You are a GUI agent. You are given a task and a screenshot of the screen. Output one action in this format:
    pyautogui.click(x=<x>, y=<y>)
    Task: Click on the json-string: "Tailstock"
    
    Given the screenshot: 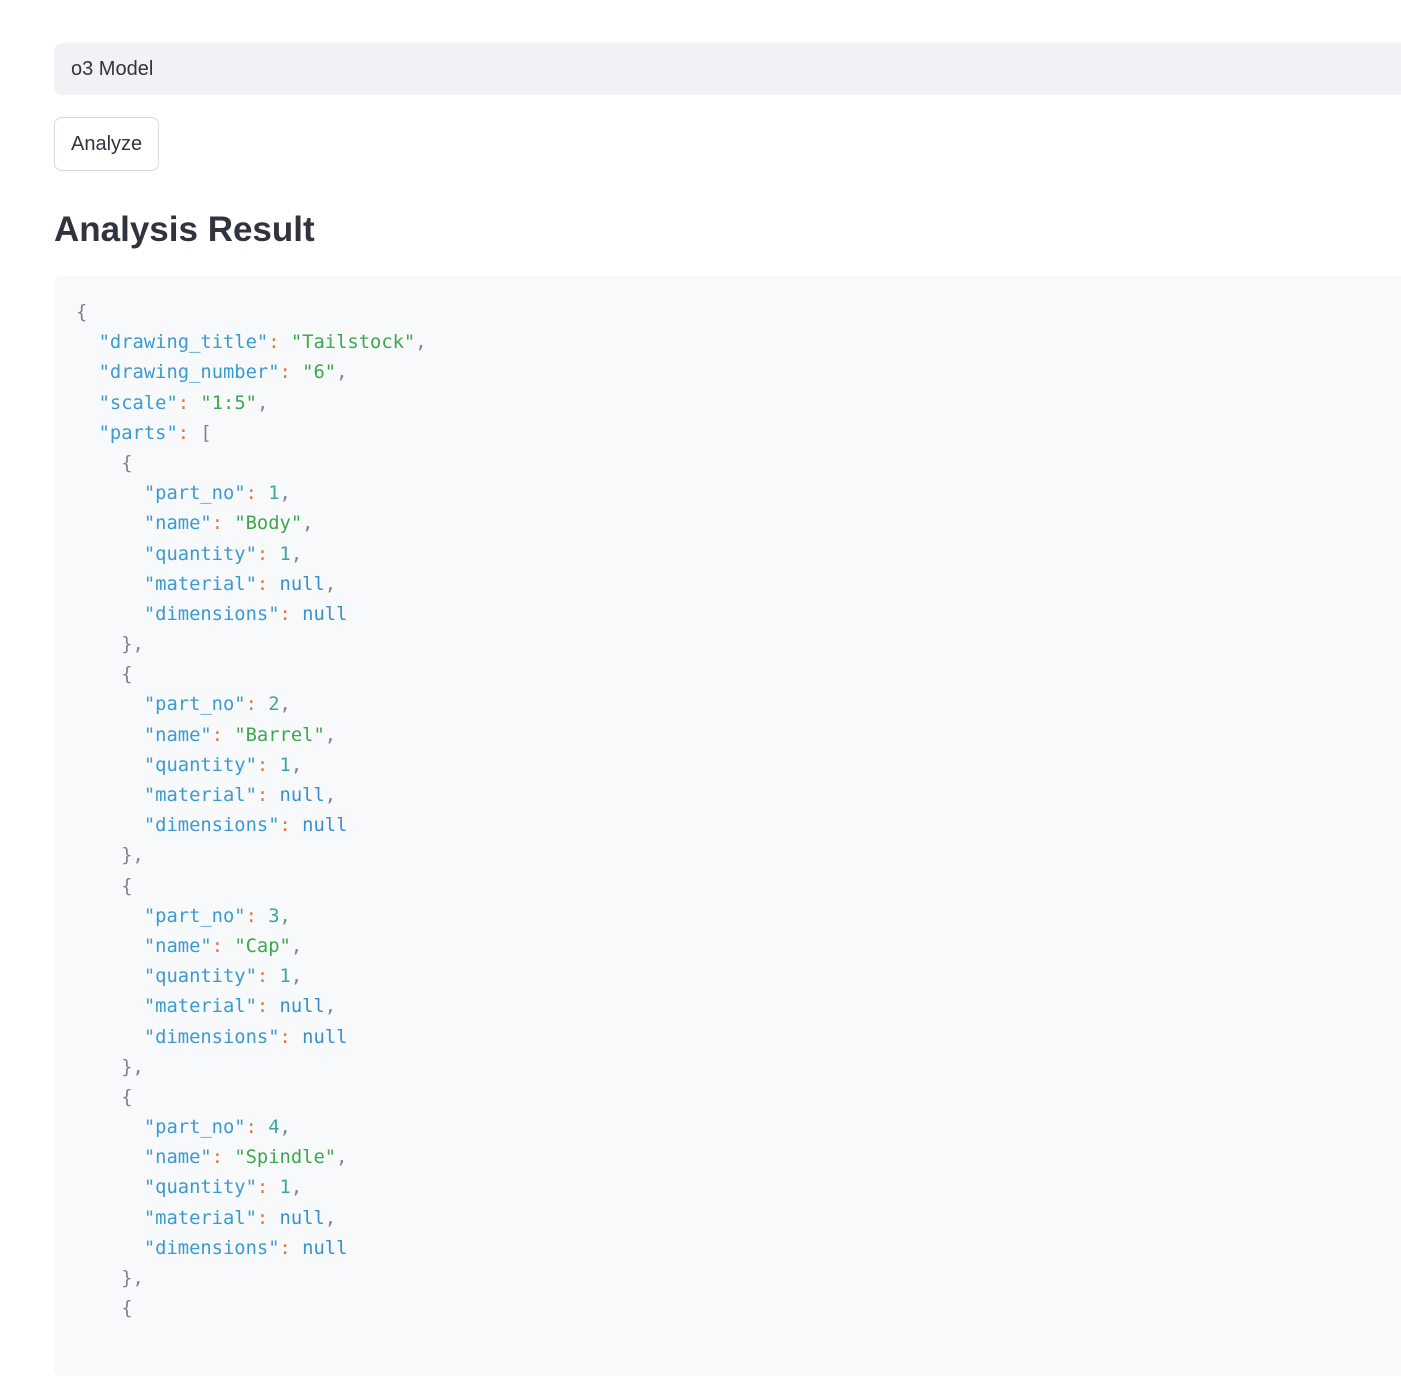 What is the action you would take?
    pyautogui.click(x=353, y=343)
    